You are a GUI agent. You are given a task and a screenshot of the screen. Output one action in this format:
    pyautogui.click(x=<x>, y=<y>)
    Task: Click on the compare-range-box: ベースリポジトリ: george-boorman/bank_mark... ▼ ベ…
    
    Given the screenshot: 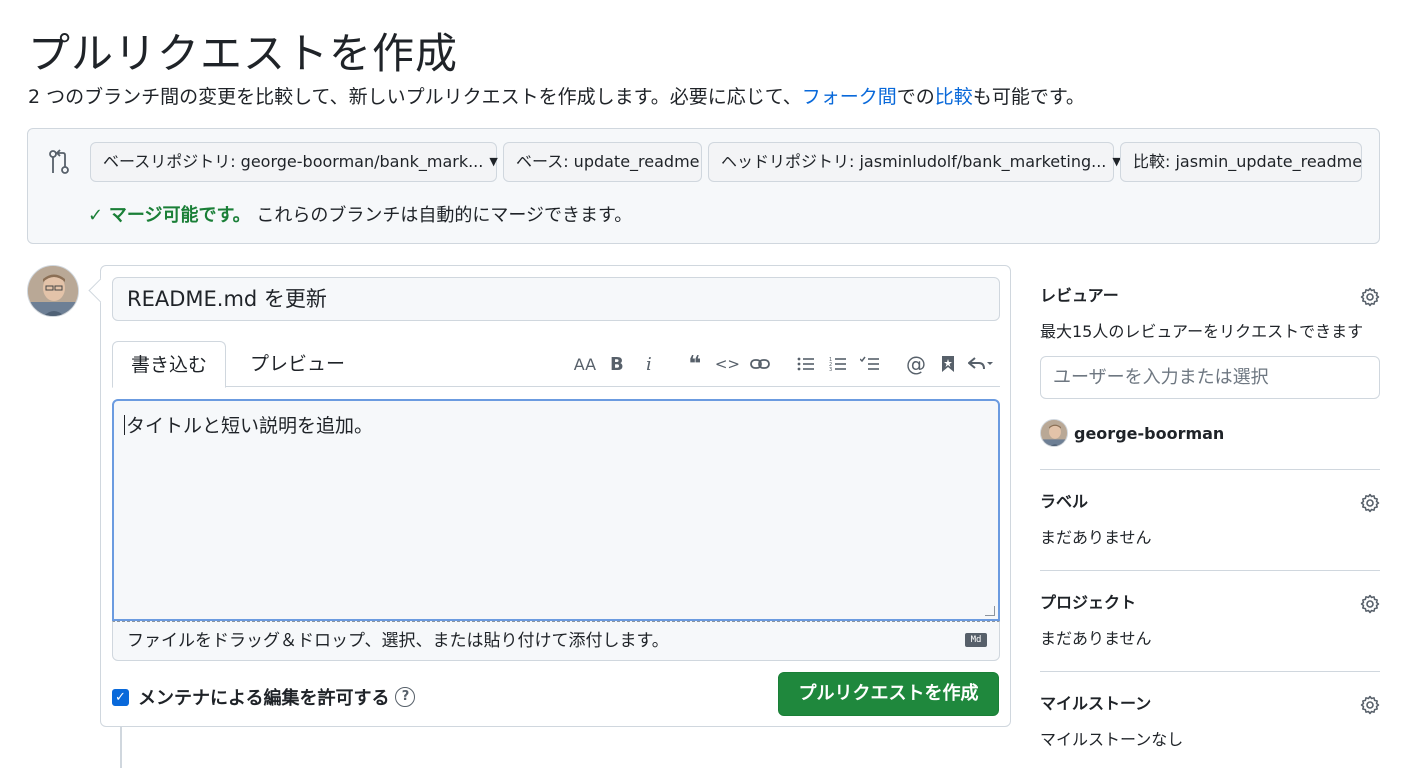 What is the action you would take?
    pyautogui.click(x=703, y=186)
    